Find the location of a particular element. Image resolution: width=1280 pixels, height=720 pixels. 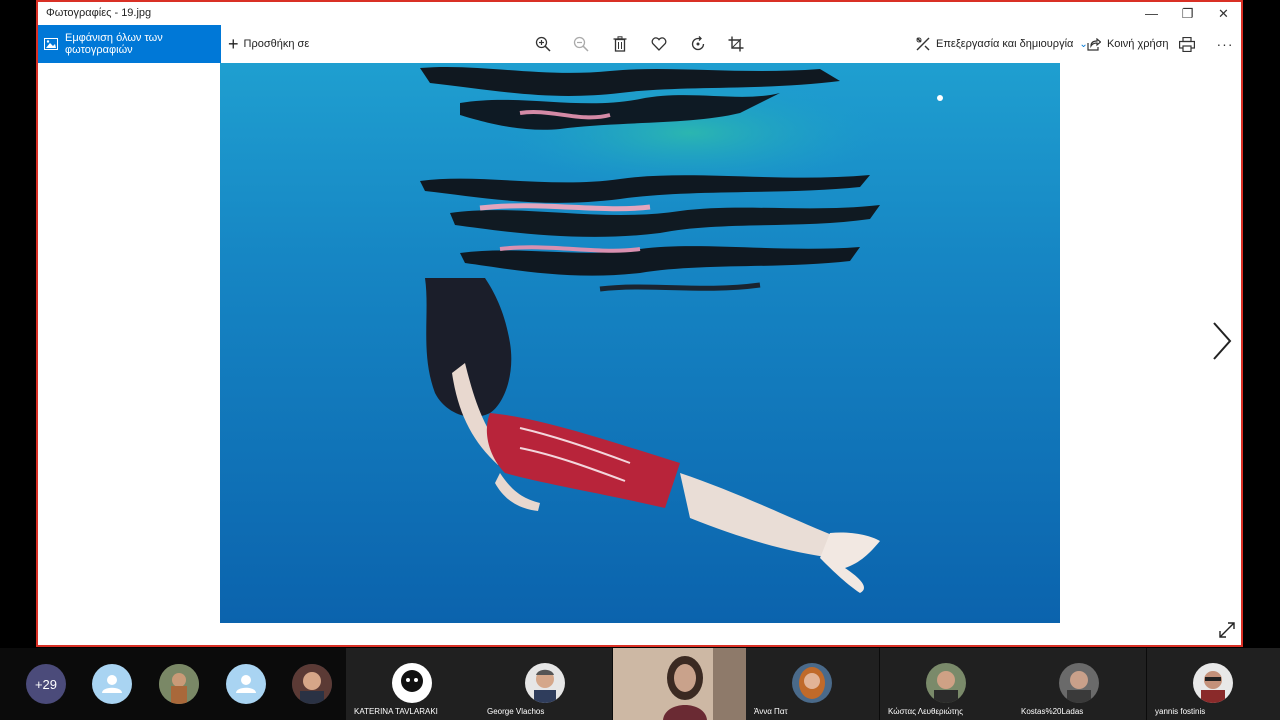

title-bar: Φωτογραφίες - 19.jpg — ❐ ✕ is located at coordinates (639, 13).